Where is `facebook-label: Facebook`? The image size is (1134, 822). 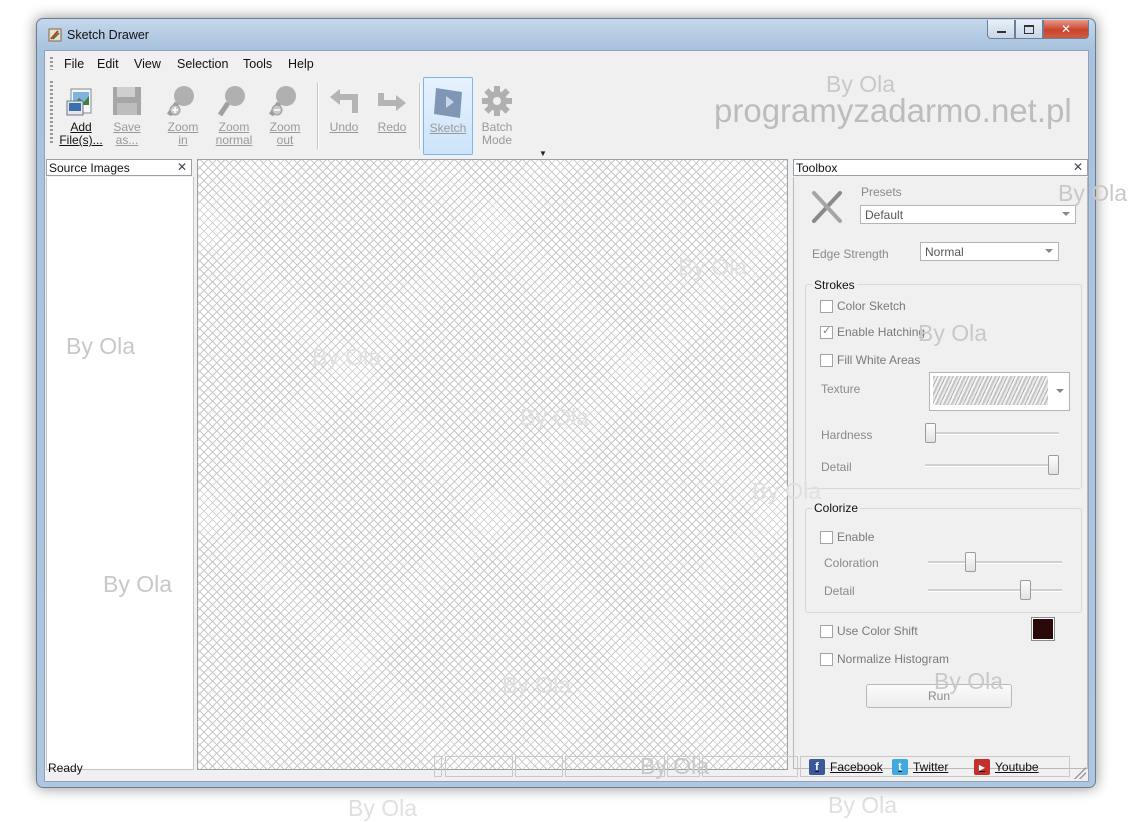 facebook-label: Facebook is located at coordinates (856, 767).